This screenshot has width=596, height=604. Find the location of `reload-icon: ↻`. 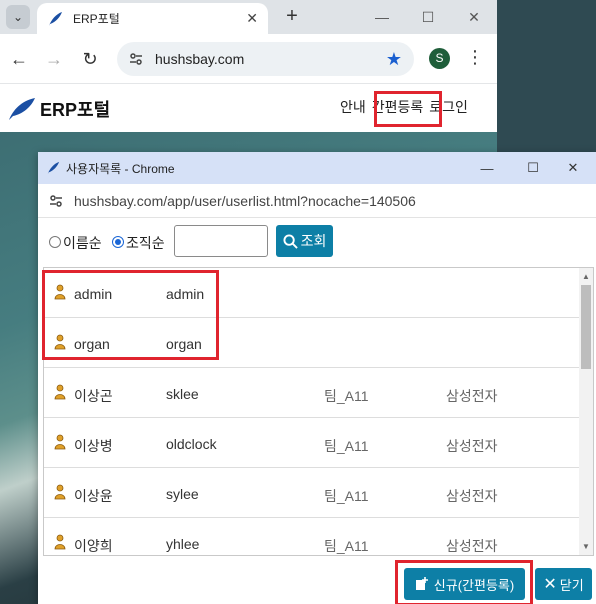

reload-icon: ↻ is located at coordinates (90, 59).